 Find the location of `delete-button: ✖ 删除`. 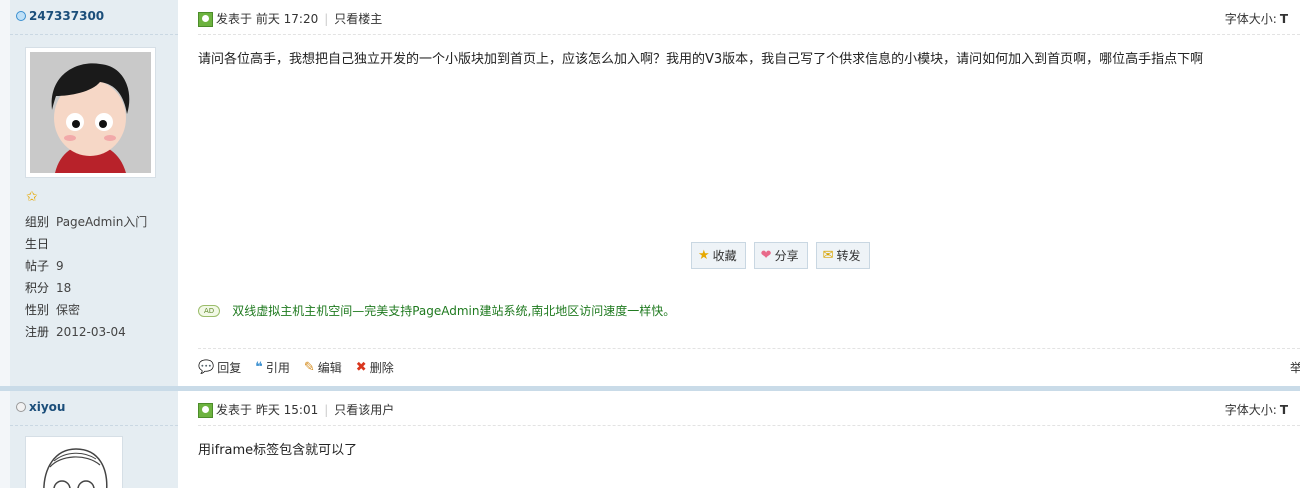

delete-button: ✖ 删除 is located at coordinates (375, 367).